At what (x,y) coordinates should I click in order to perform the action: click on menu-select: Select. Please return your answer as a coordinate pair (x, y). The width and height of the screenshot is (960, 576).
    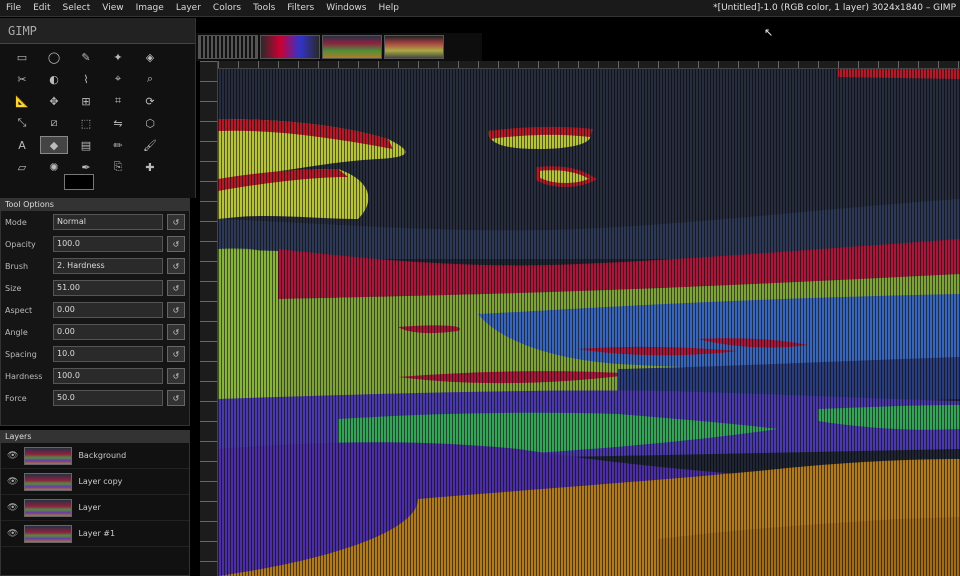
    Looking at the image, I should click on (77, 8).